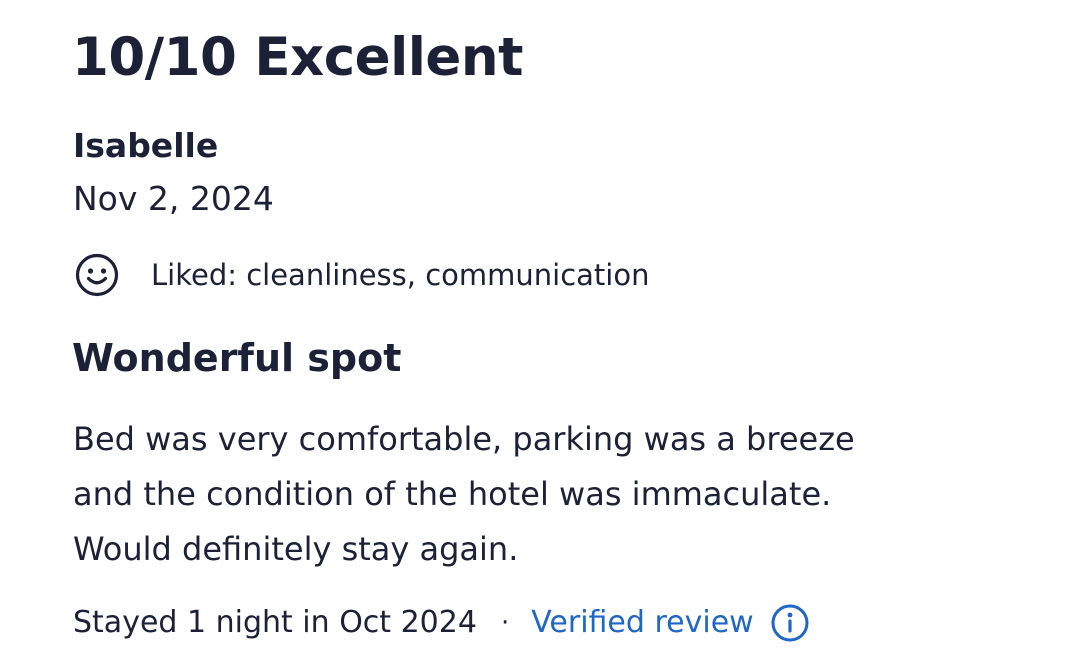 This screenshot has height=667, width=1080. Describe the element at coordinates (97, 275) in the screenshot. I see `smile-icon` at that location.